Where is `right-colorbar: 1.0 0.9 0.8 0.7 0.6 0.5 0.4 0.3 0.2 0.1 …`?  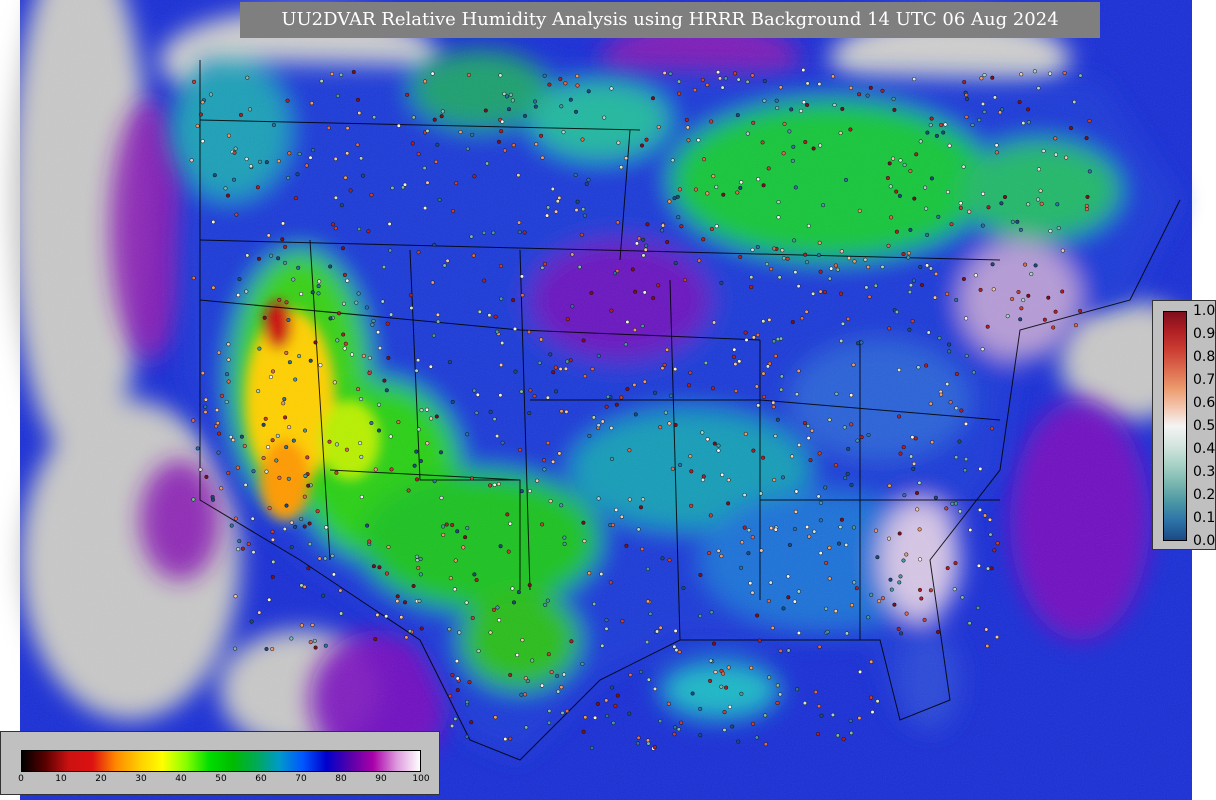
right-colorbar: 1.0 0.9 0.8 0.7 0.6 0.5 0.4 0.3 0.2 0.1 … is located at coordinates (1184, 425).